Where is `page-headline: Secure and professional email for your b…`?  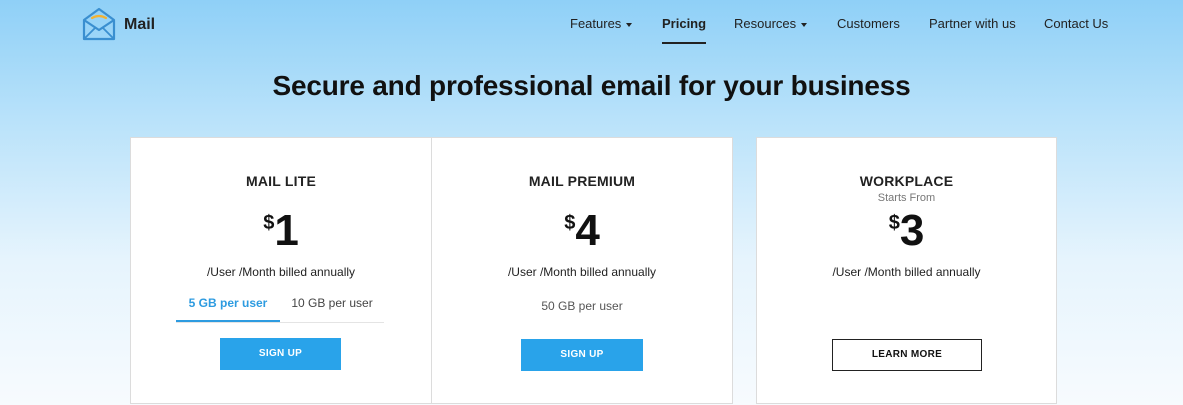
page-headline: Secure and professional email for your b… is located at coordinates (591, 85).